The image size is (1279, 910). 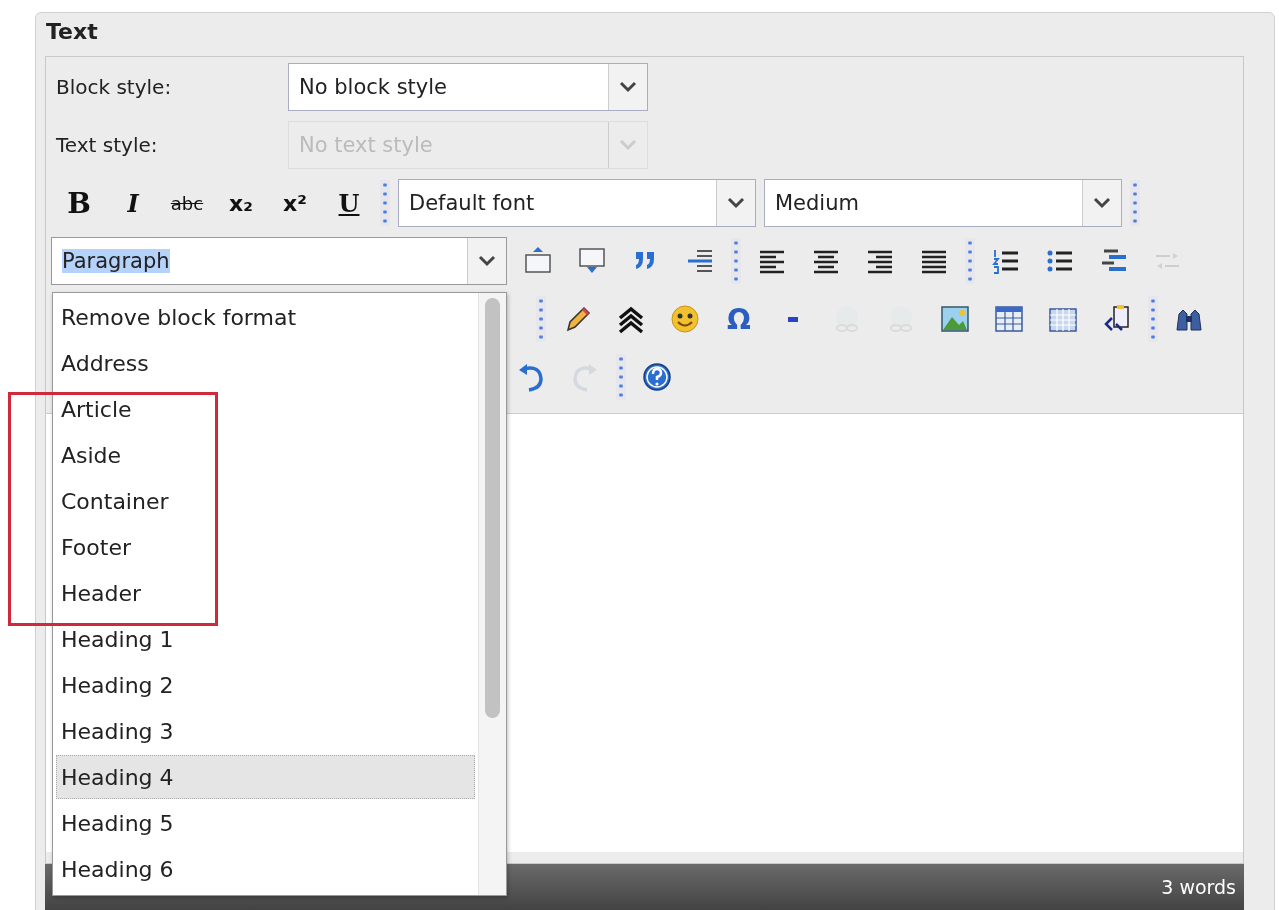 I want to click on menu-item: Heading 4, so click(x=265, y=777).